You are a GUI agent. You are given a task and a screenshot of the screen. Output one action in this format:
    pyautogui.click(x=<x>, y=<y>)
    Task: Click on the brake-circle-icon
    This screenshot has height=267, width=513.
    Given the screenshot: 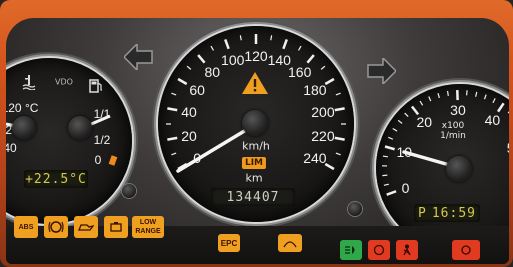 What is the action you would take?
    pyautogui.click(x=466, y=250)
    